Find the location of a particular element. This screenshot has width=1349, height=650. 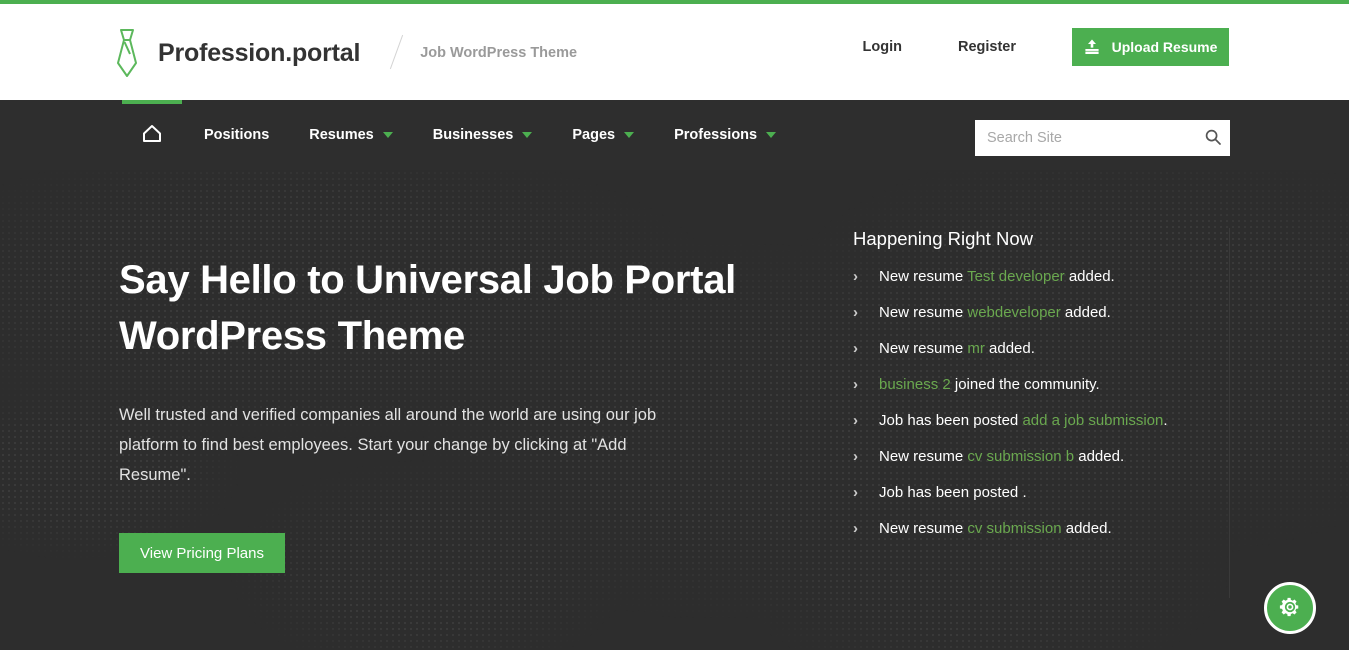

nav-item-professions: Professions is located at coordinates (725, 135).